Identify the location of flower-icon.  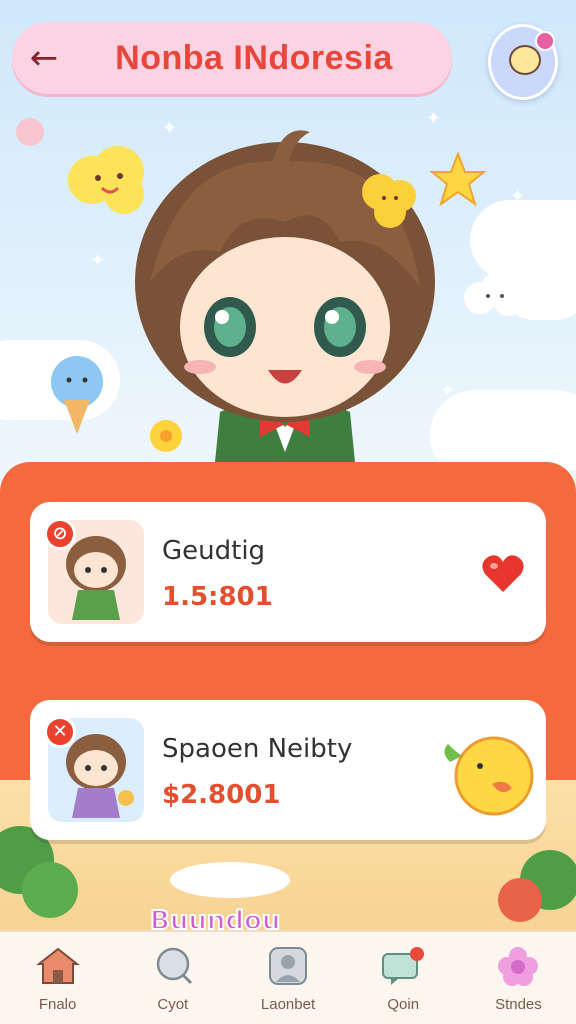
(518, 966).